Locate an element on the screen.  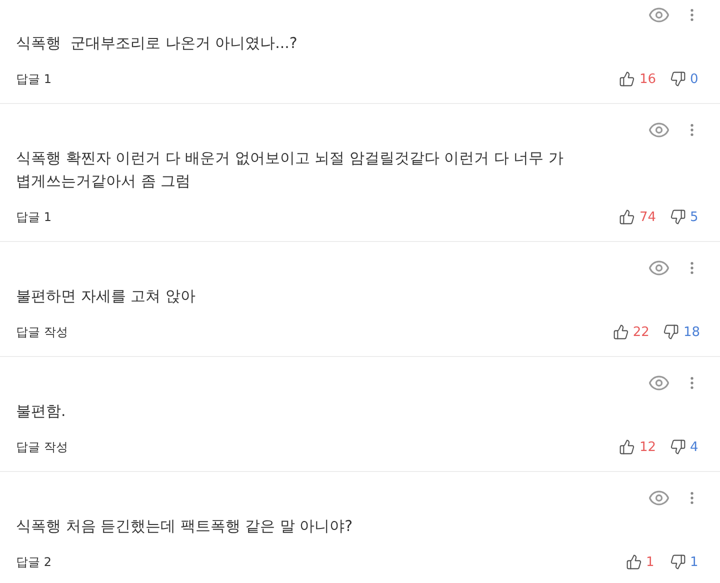
comment-text: 식폭행 군대부조리로 나온거 아니였나...? is located at coordinates (157, 43).